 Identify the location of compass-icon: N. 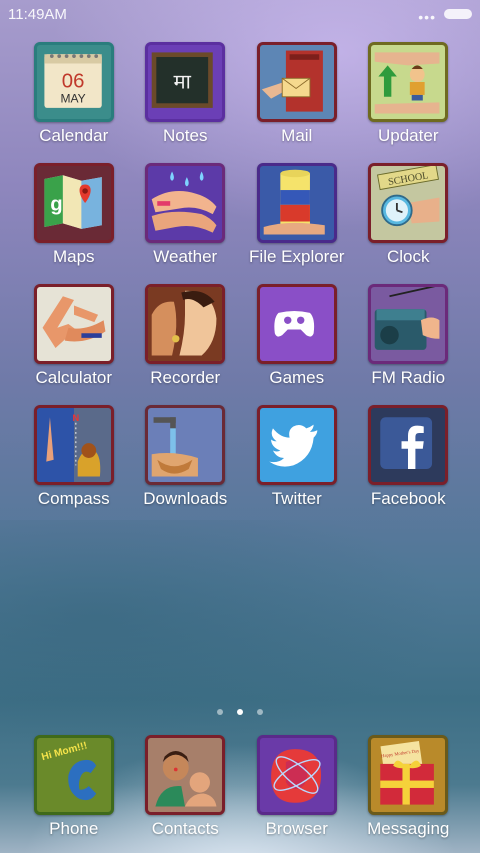
(73, 445).